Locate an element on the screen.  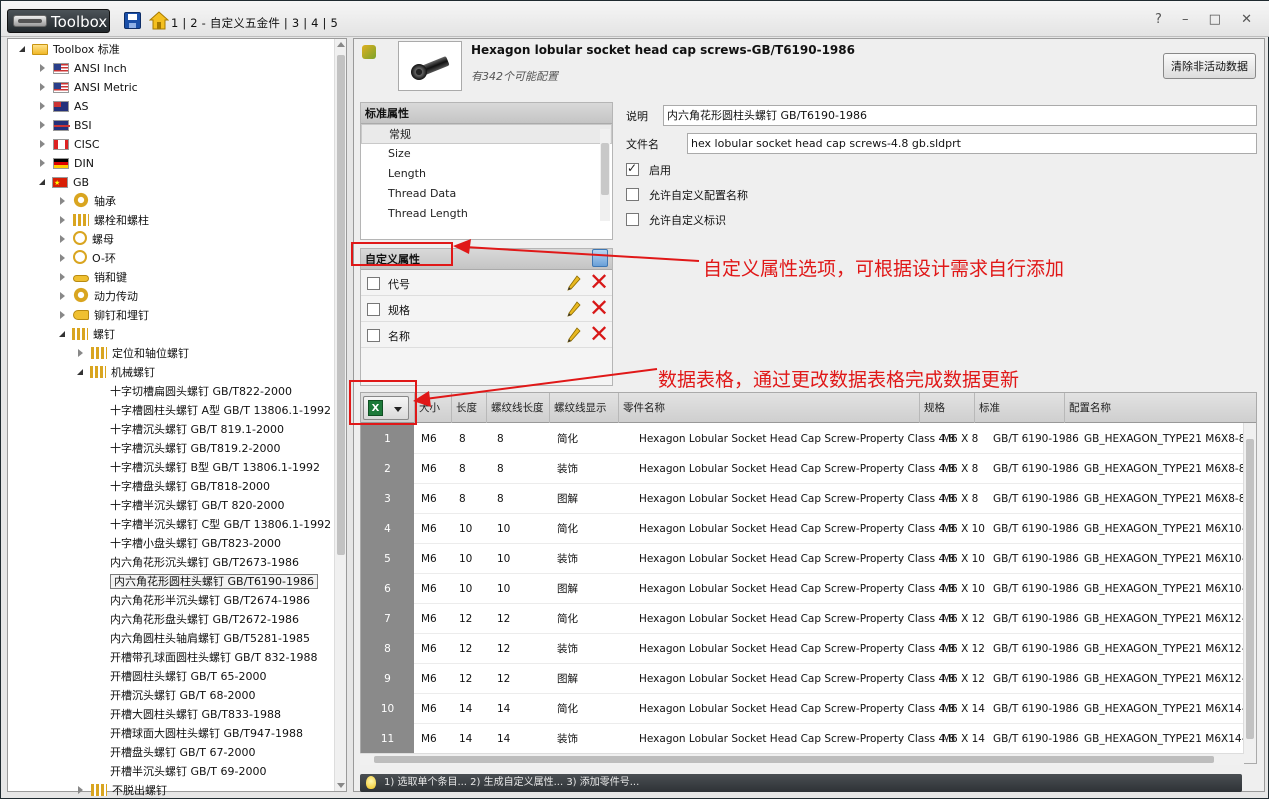
scroll-down-icon is located at coordinates (341, 785).